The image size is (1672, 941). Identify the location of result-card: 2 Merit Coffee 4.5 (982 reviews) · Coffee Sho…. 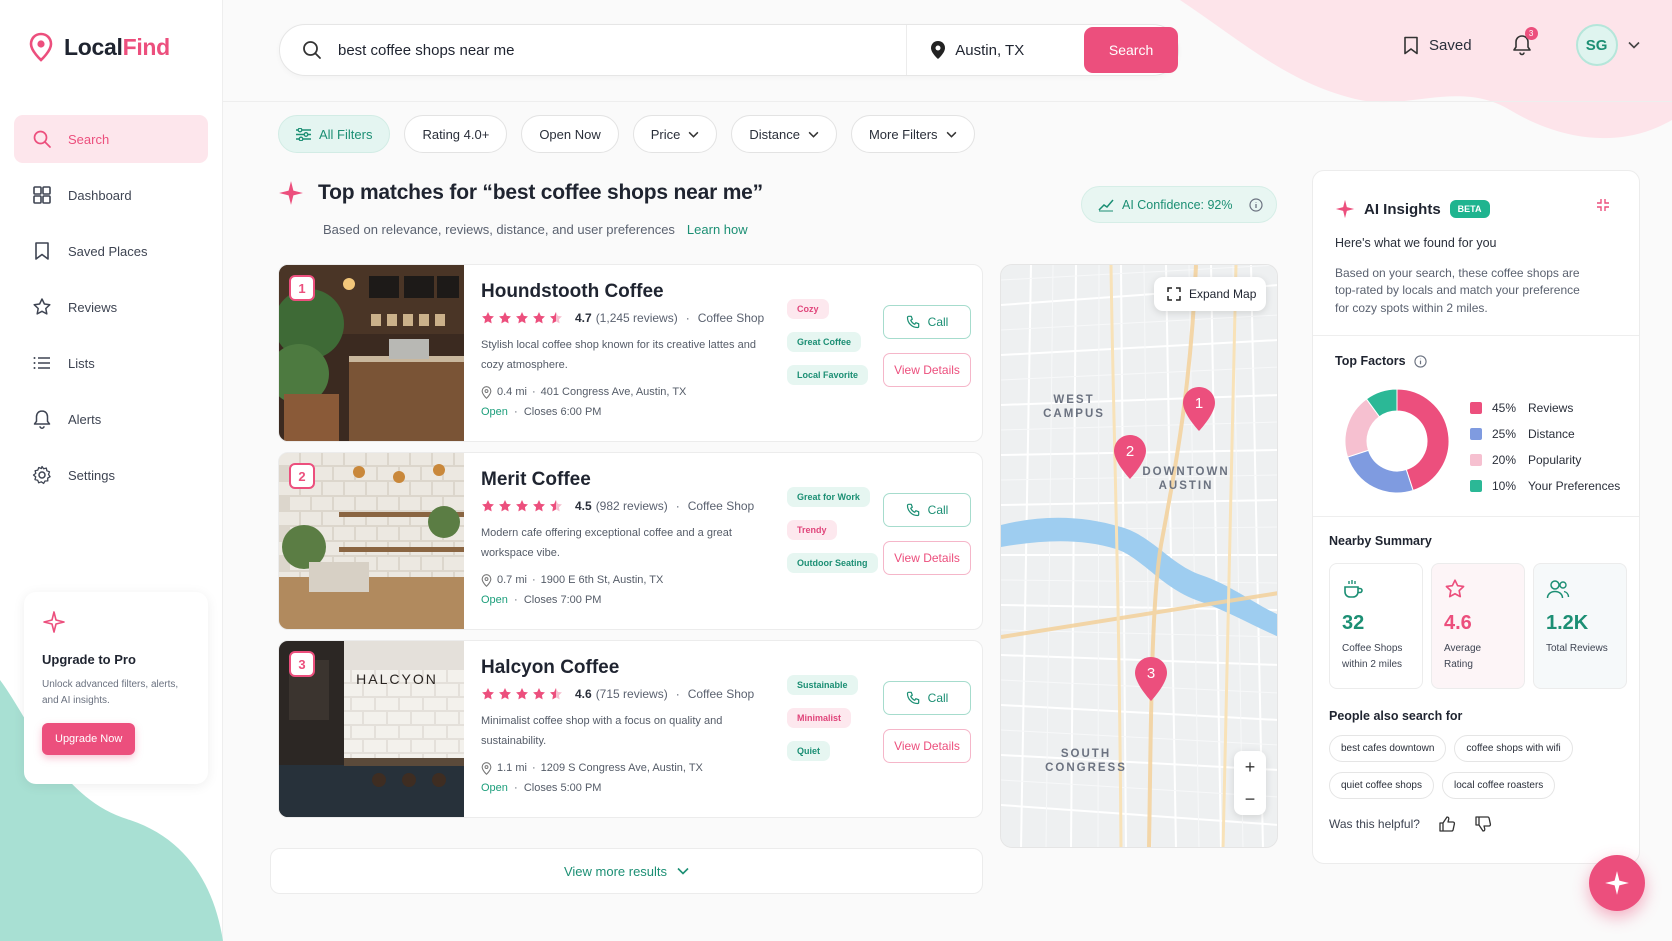
(630, 541).